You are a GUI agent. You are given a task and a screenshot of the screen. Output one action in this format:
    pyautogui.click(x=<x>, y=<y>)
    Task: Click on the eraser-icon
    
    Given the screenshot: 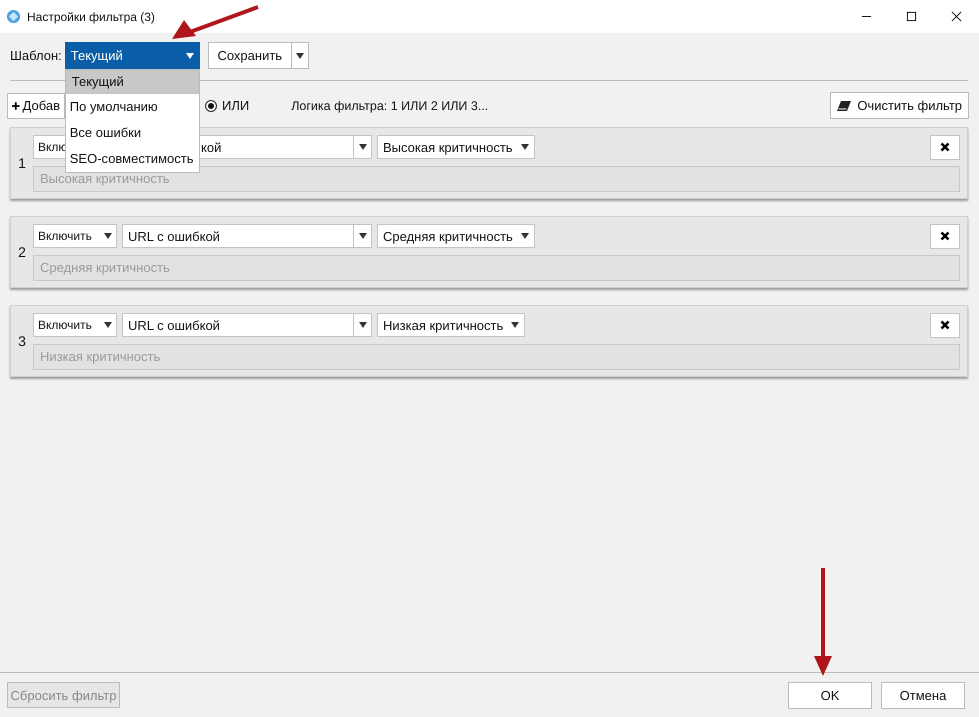 What is the action you would take?
    pyautogui.click(x=844, y=105)
    